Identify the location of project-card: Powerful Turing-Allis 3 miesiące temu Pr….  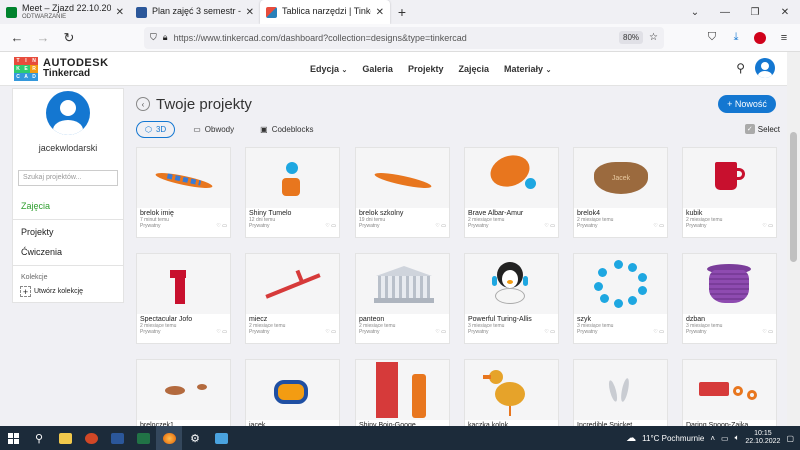
(511, 298).